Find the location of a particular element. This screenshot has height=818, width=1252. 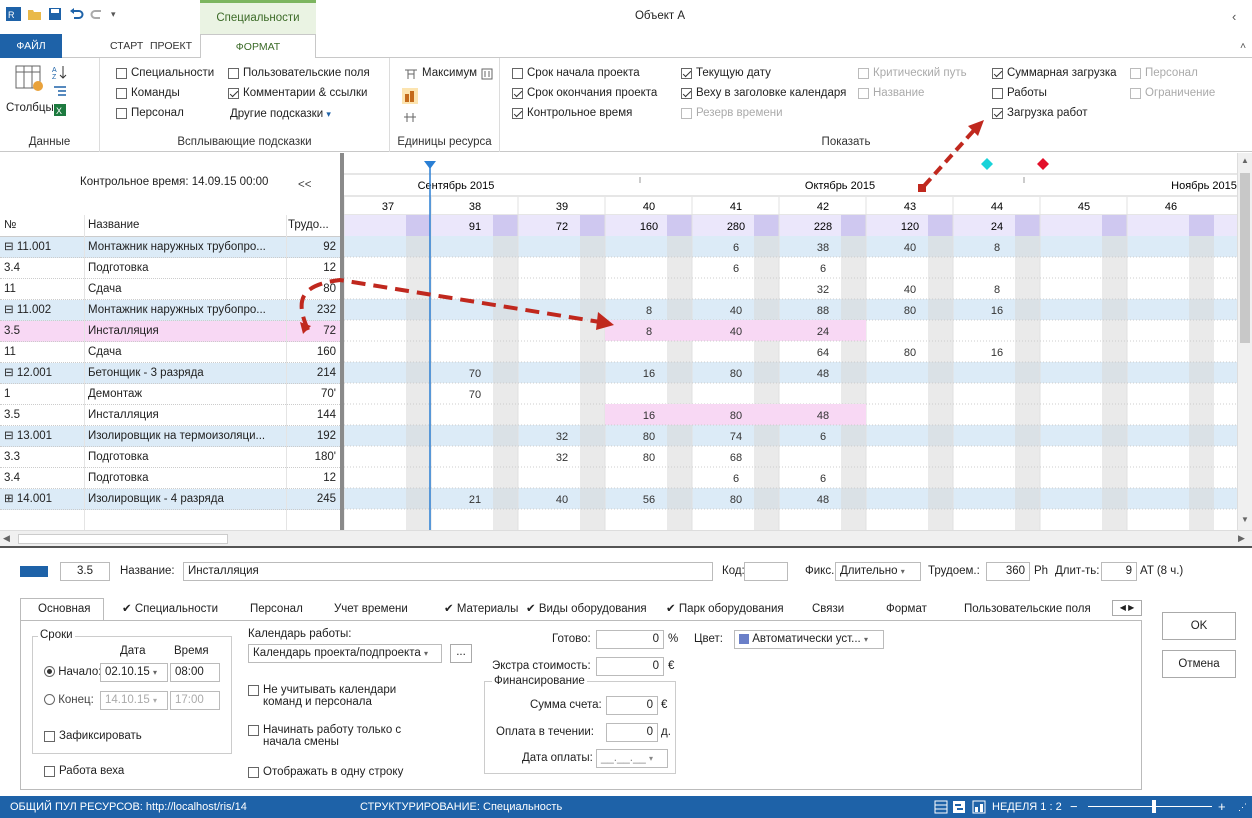

detail-tab-7: Связи is located at coordinates (828, 609).